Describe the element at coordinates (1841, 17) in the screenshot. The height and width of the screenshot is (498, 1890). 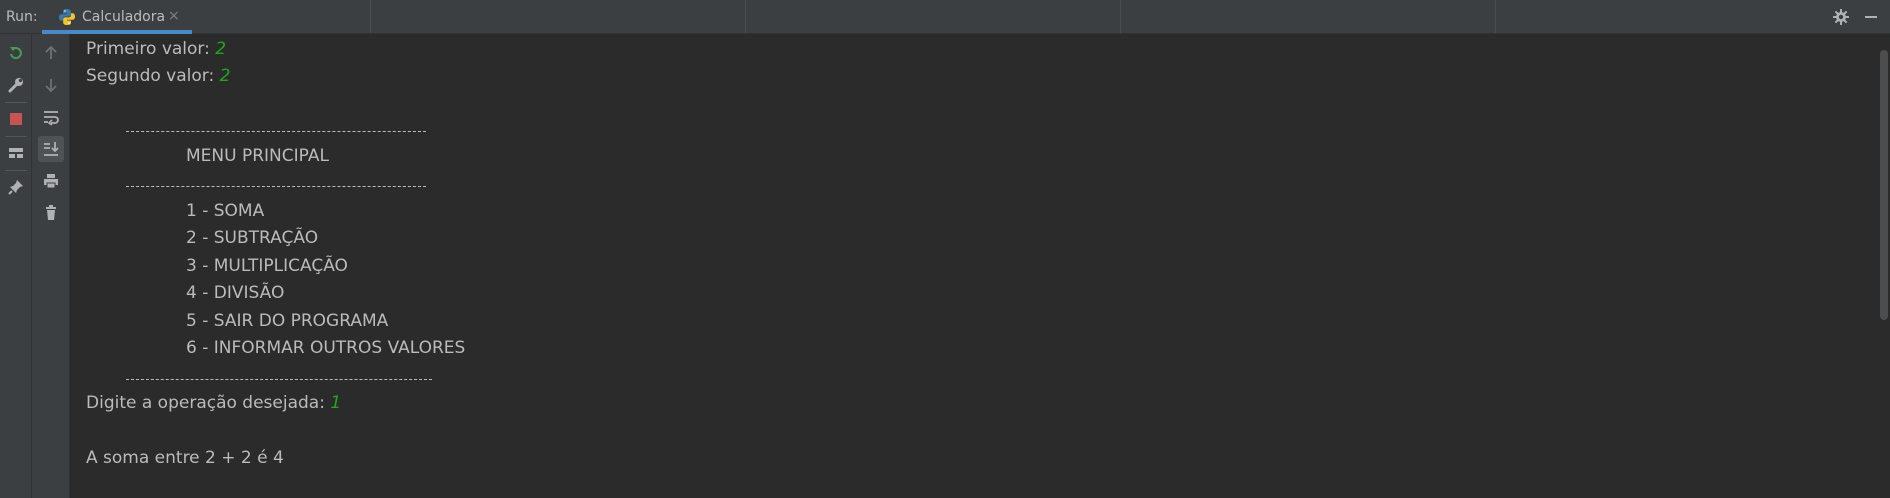
I see `gear-icon` at that location.